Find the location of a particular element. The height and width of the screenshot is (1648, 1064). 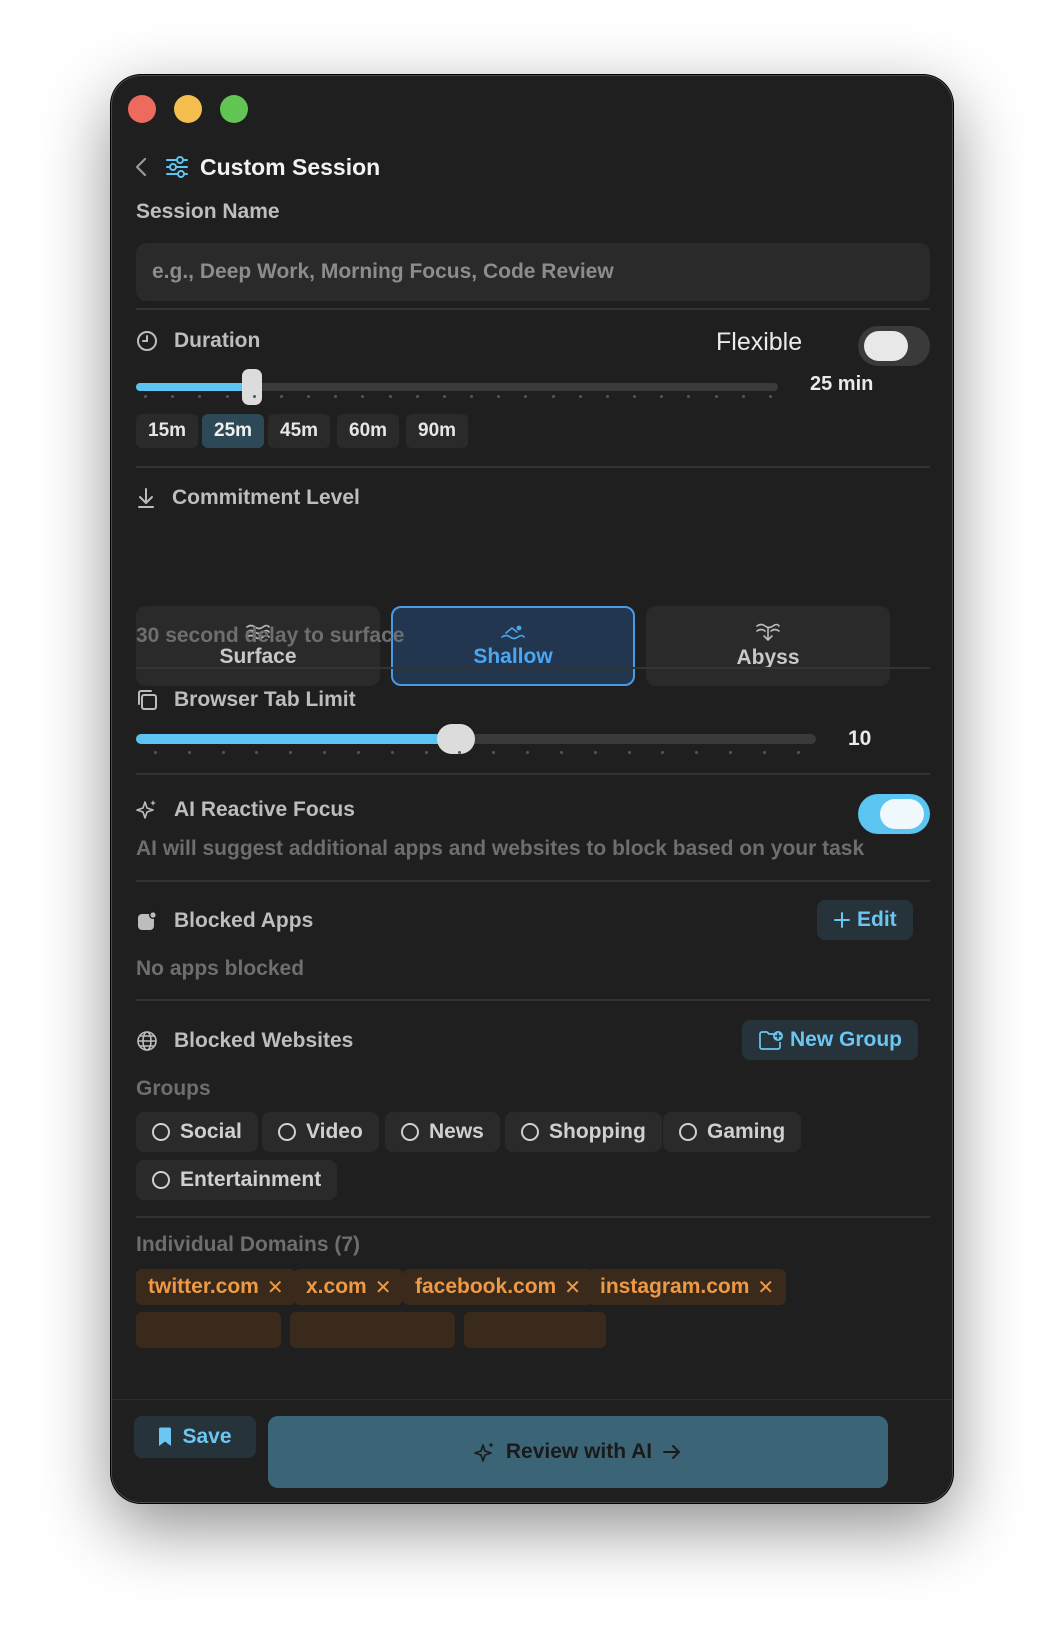

level-shallow: Shallow is located at coordinates (513, 646).